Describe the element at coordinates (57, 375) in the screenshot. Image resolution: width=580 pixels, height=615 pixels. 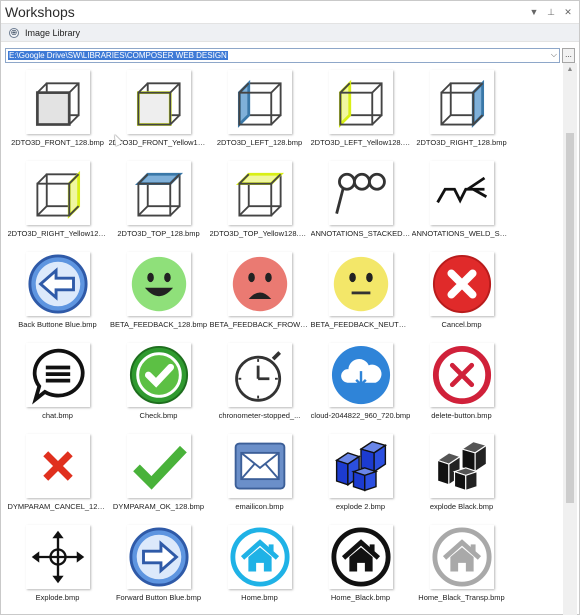
I see `chat-icon` at that location.